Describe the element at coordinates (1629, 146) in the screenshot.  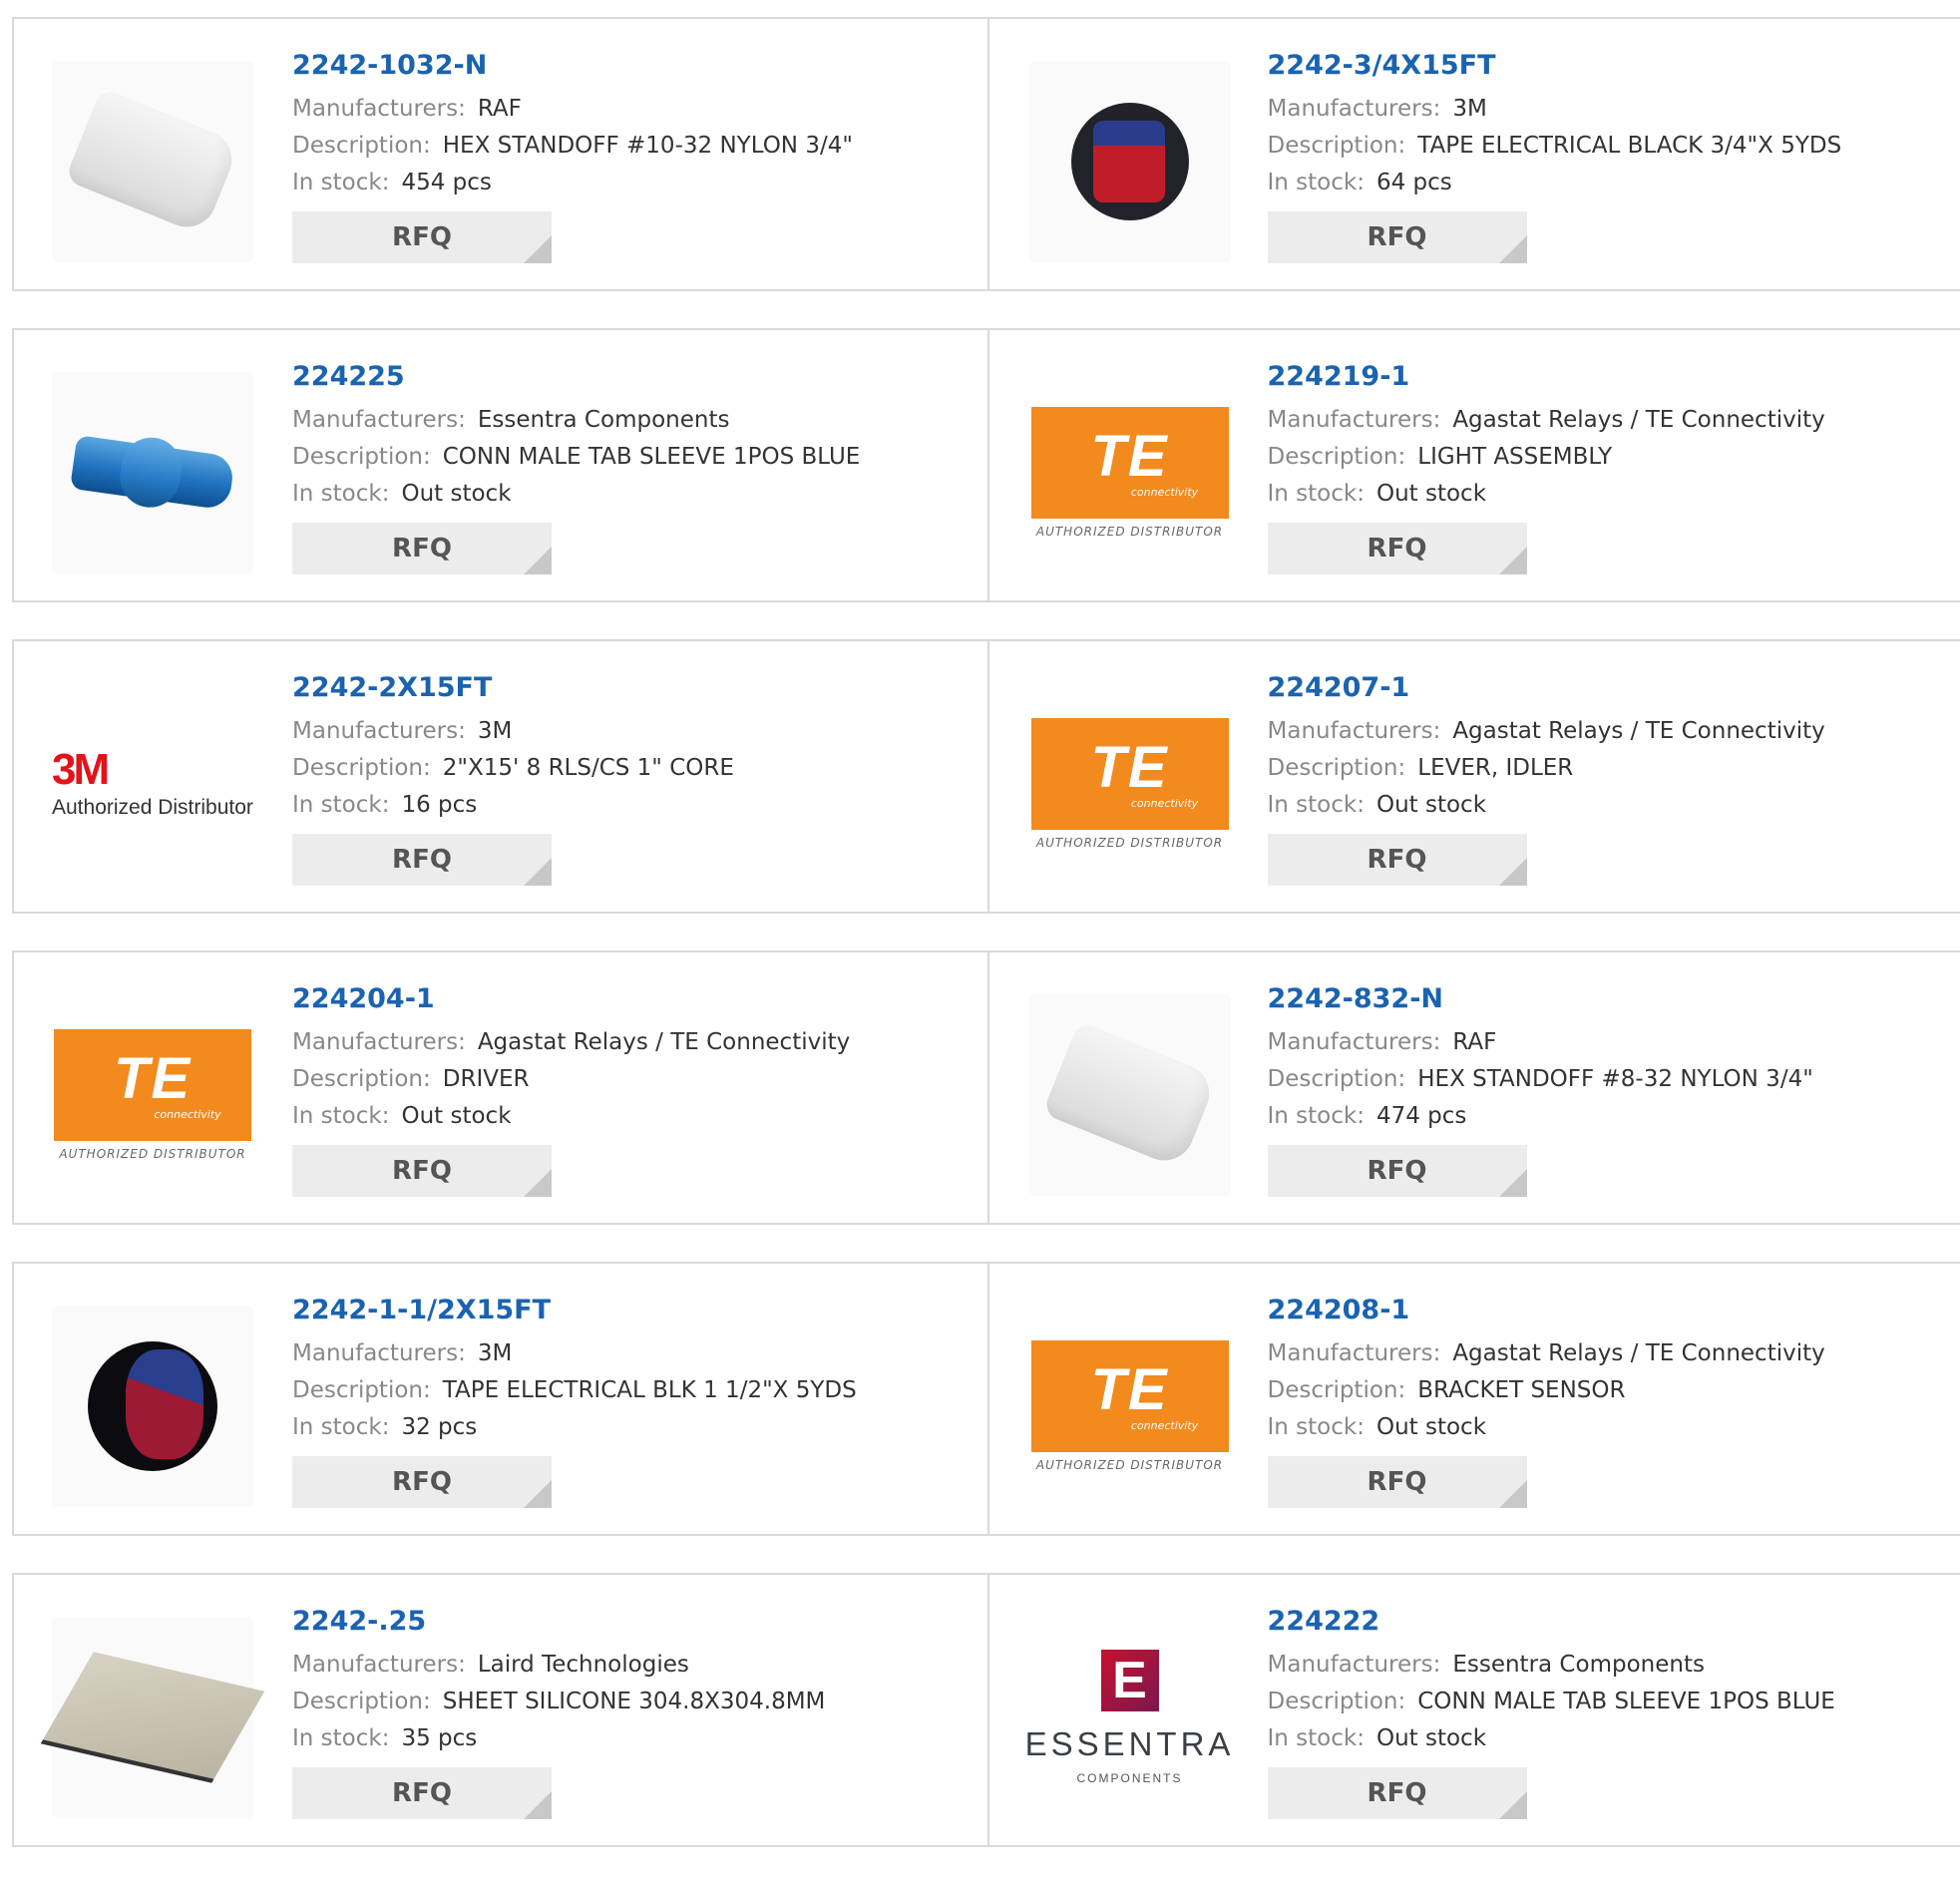
I see `description-value: TAPE ELECTRICAL BLACK 3/4"X 5YDS` at that location.